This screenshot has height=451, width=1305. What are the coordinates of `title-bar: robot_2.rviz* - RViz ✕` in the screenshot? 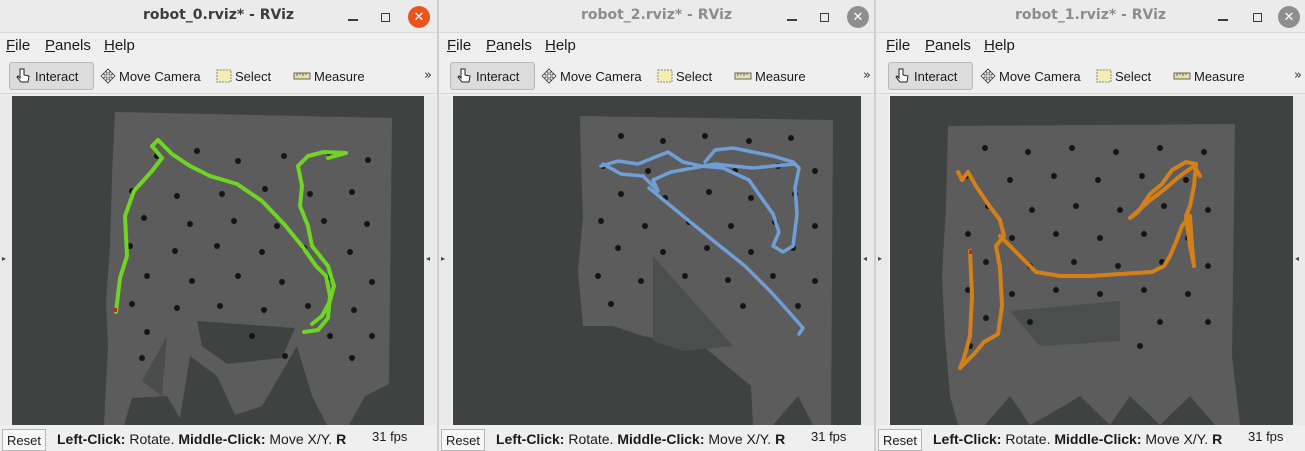 It's located at (656, 16).